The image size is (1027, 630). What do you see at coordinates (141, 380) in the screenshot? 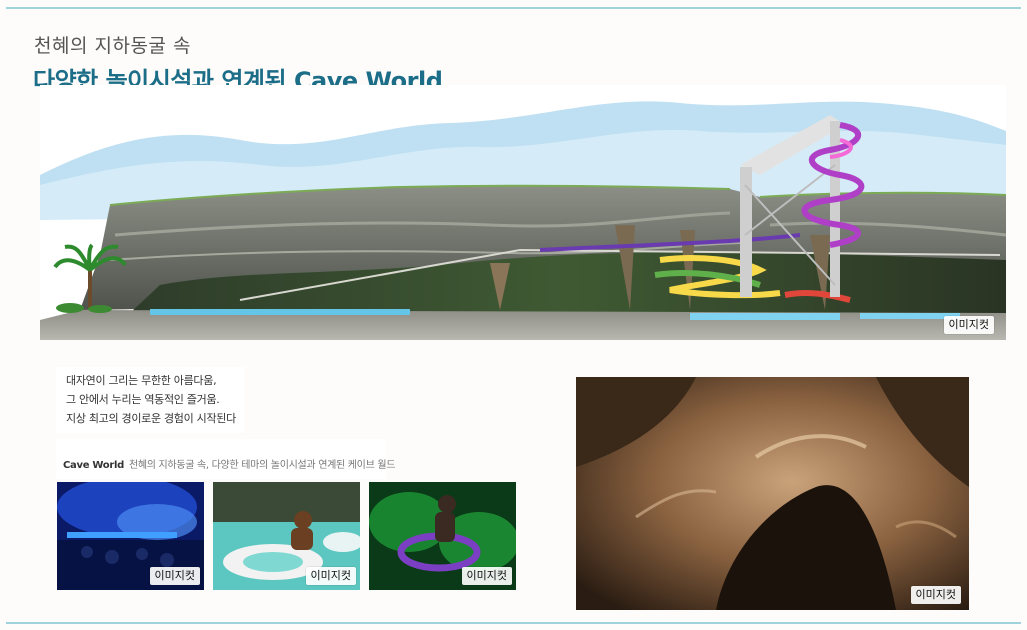
I see `intro-line: 대자연이 그리는 무한한 아름다움,` at bounding box center [141, 380].